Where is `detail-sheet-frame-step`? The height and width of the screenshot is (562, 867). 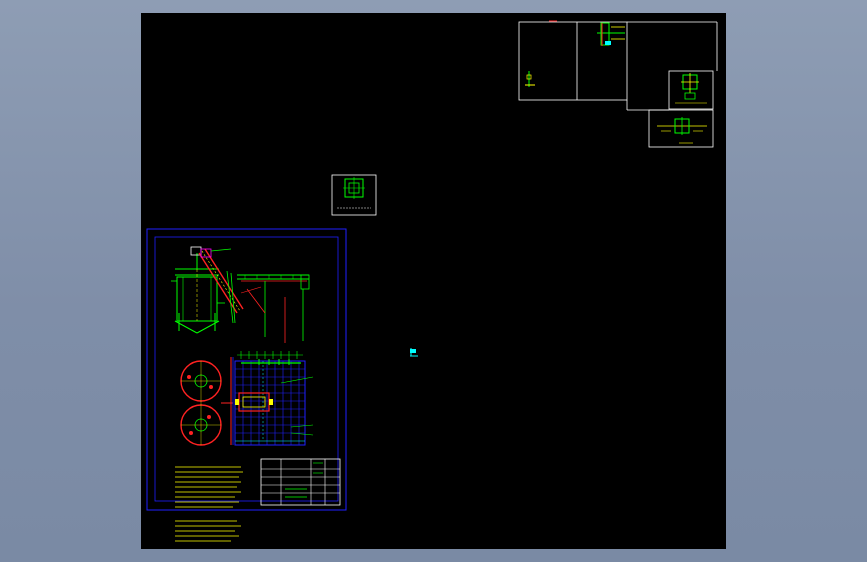
detail-sheet-frame-step is located at coordinates (672, 66).